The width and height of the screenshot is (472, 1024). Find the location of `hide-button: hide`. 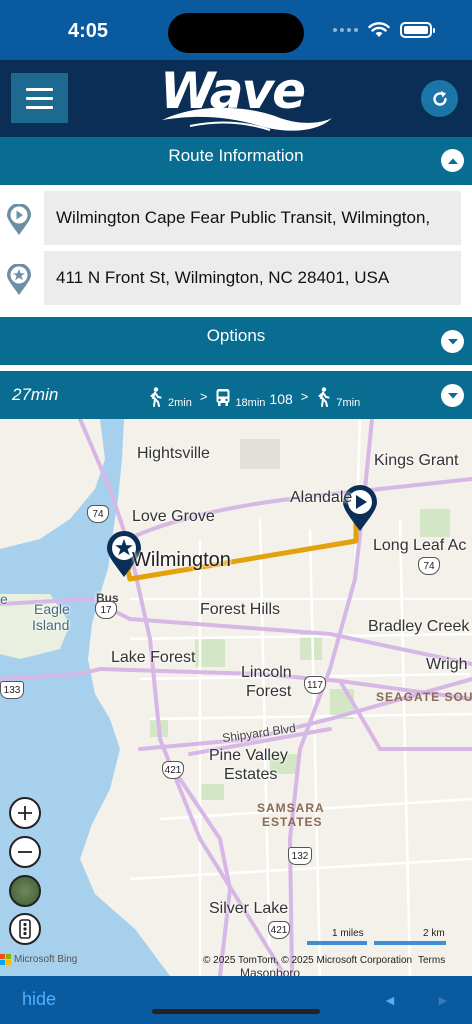

hide-button: hide is located at coordinates (39, 999).